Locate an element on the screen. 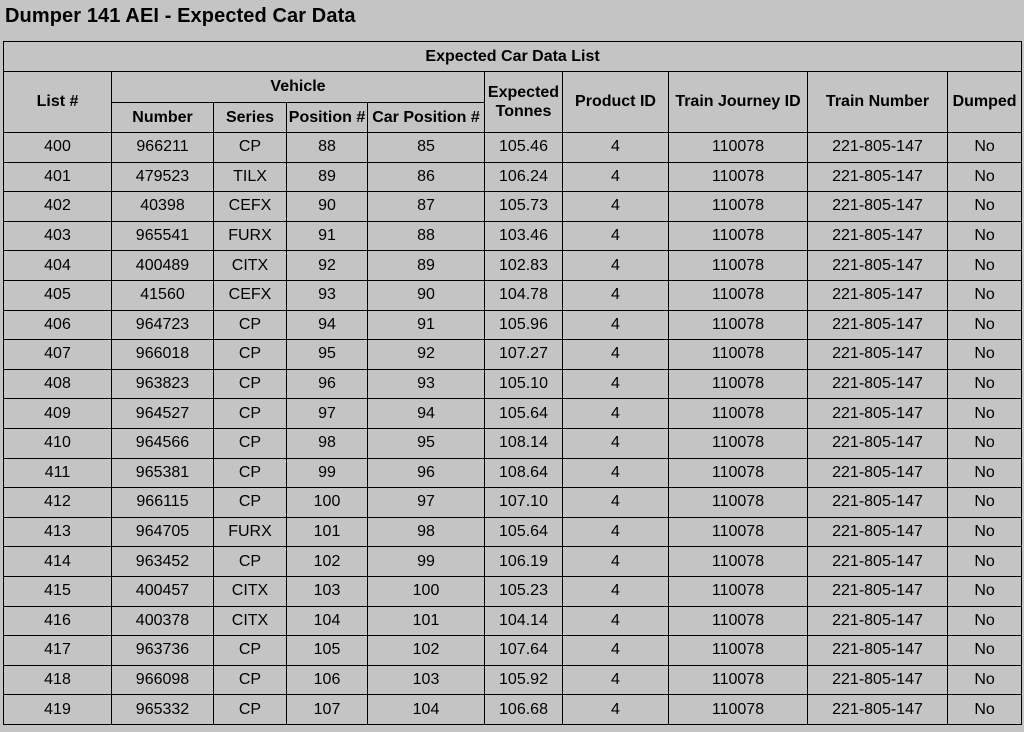  cell-list-number: 419 is located at coordinates (57, 709).